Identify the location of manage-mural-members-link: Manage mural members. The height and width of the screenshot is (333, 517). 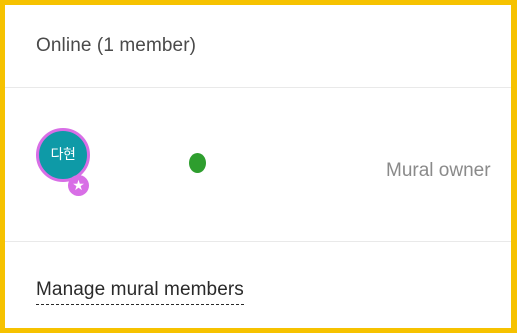
(140, 292).